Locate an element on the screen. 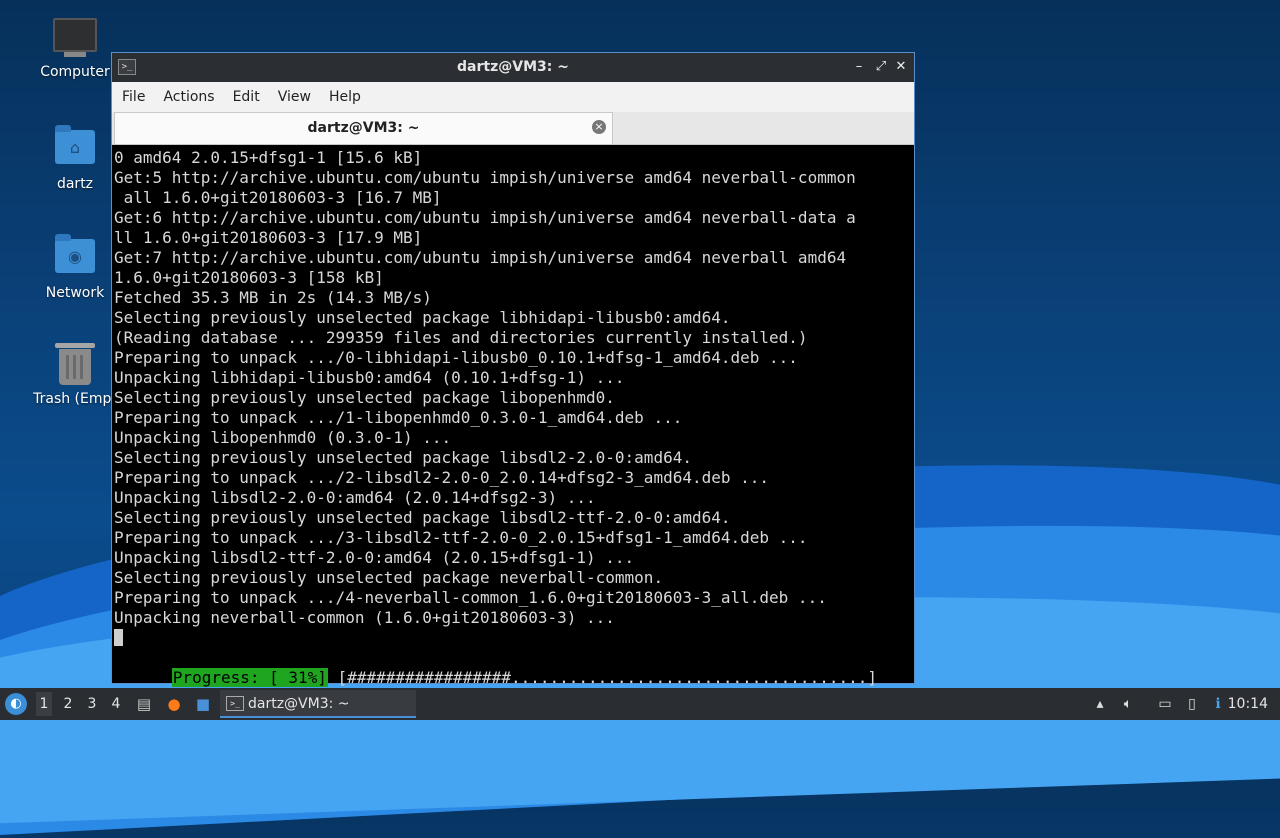 The height and width of the screenshot is (838, 1280). clock: 10:14 is located at coordinates (1248, 704).